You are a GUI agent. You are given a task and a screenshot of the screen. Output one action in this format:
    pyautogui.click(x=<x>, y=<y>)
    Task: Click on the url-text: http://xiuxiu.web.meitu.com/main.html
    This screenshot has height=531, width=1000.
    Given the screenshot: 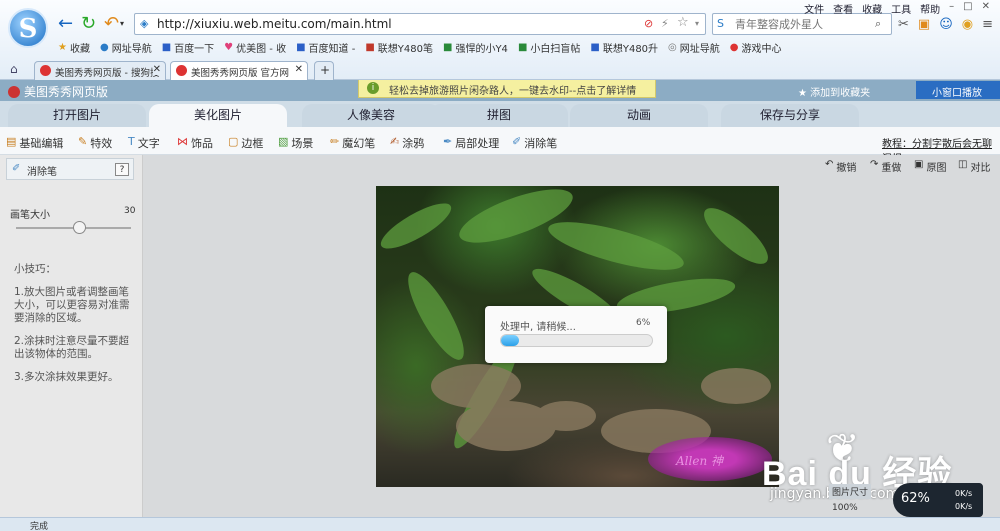 What is the action you would take?
    pyautogui.click(x=274, y=24)
    